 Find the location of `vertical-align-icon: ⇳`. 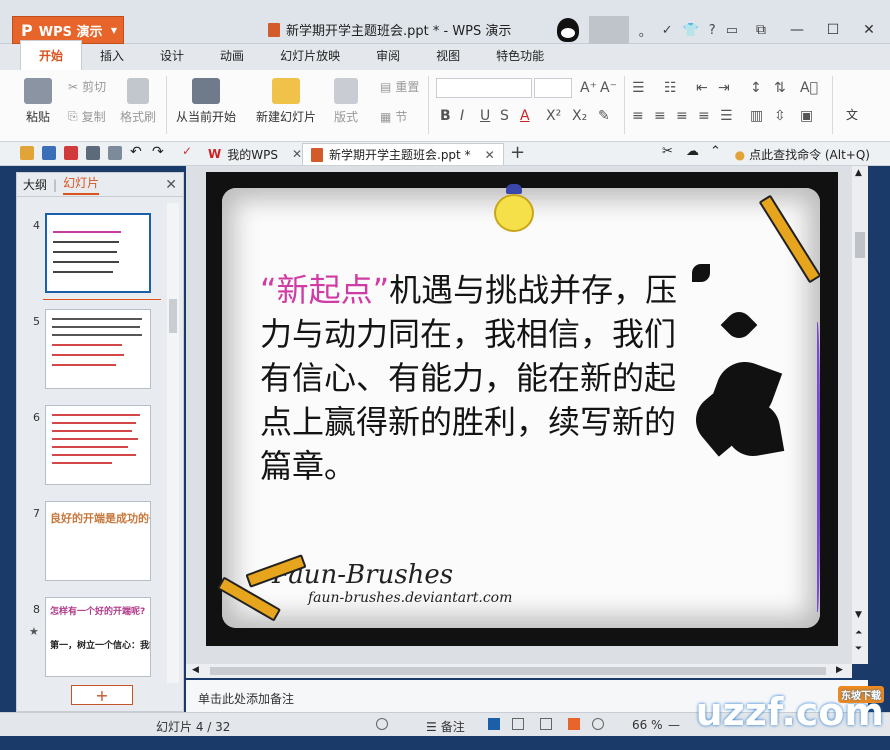

vertical-align-icon: ⇳ is located at coordinates (780, 116).